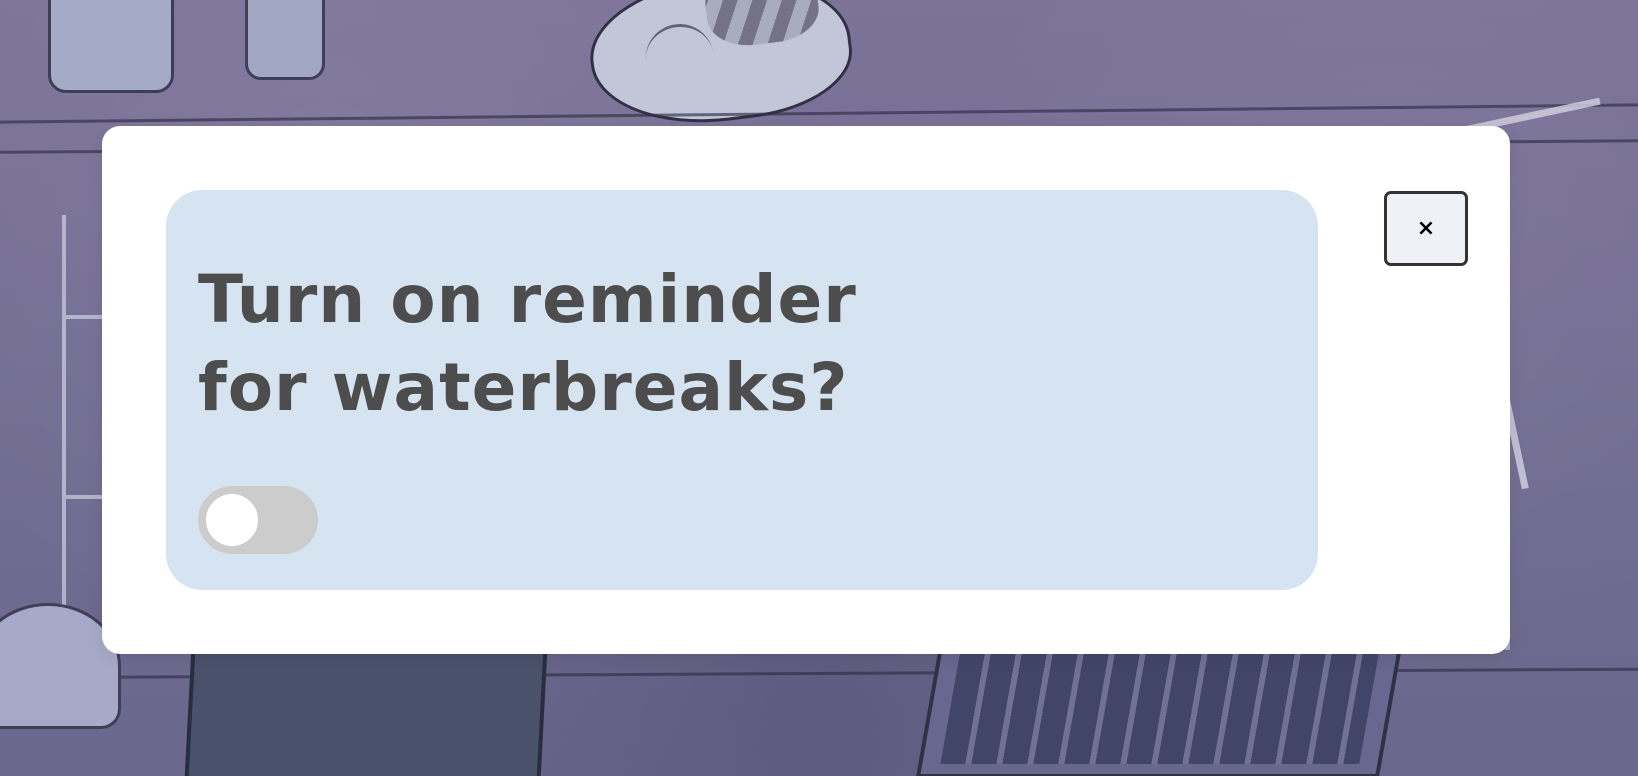 The height and width of the screenshot is (776, 1638). Describe the element at coordinates (527, 343) in the screenshot. I see `reminder-prompt: Turn on reminder for waterbreaks?` at that location.